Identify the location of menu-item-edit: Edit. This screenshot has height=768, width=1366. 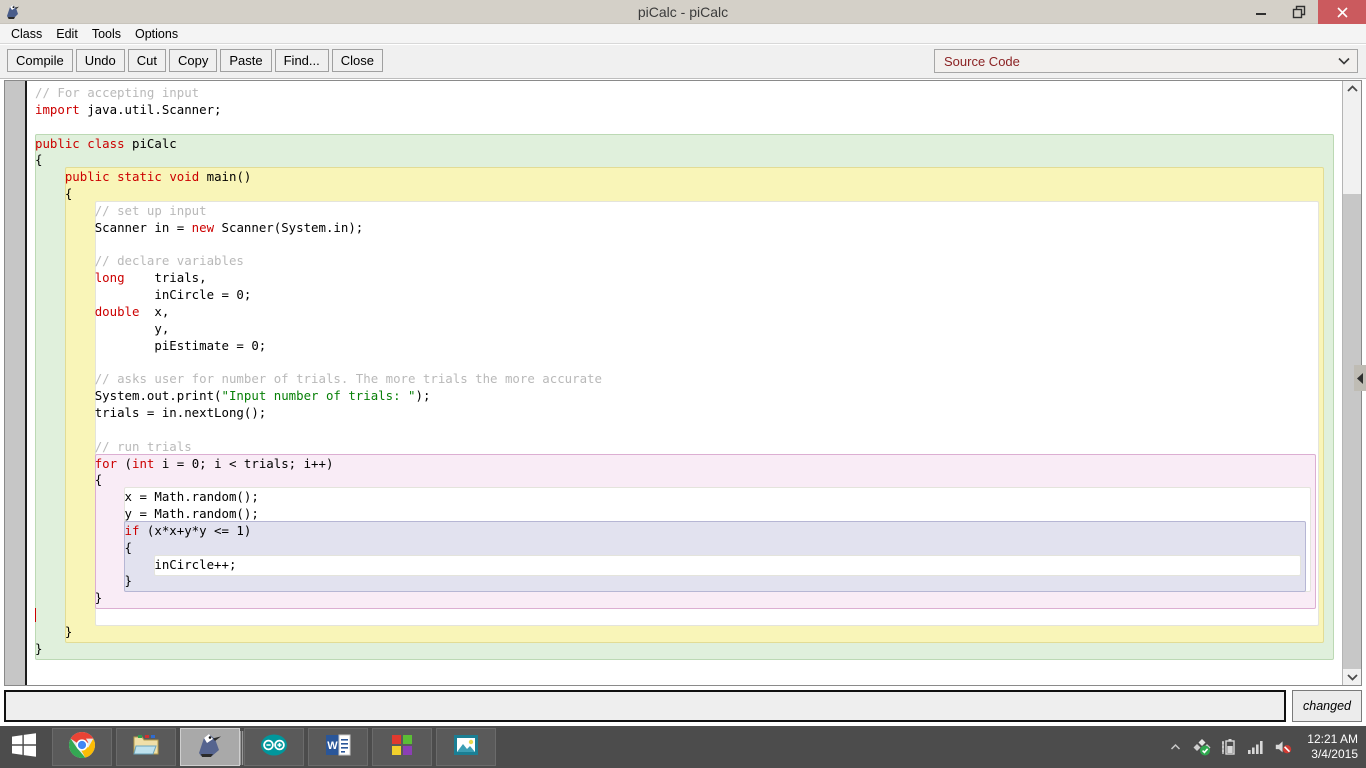
(67, 34).